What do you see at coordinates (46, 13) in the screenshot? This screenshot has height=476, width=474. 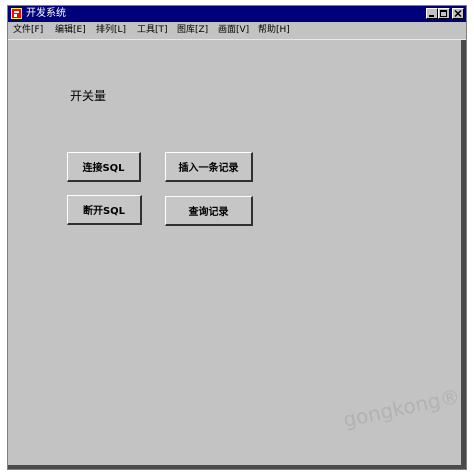 I see `window-title: 开发系统` at bounding box center [46, 13].